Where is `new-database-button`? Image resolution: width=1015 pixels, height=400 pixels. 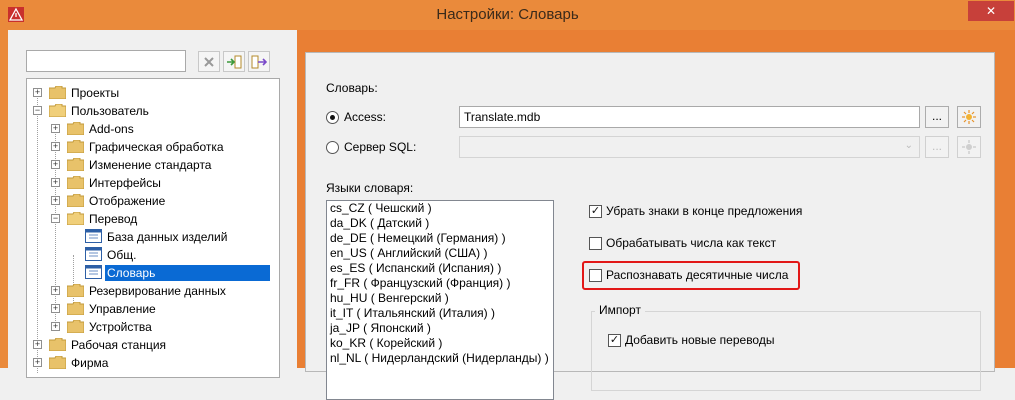
new-database-button is located at coordinates (969, 117).